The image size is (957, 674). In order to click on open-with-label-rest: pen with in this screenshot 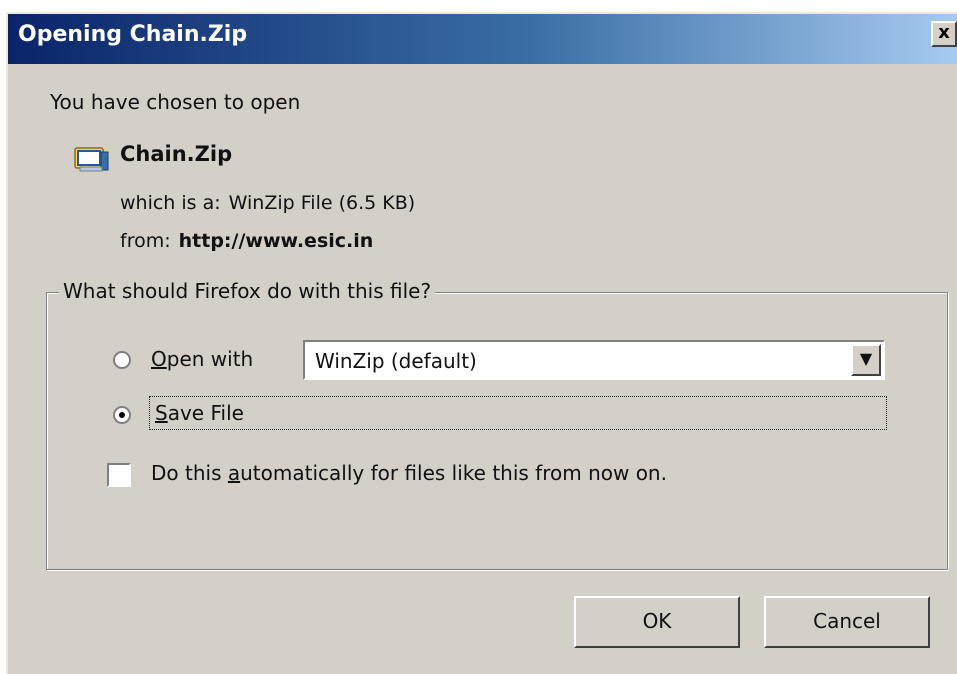, I will do `click(210, 359)`.